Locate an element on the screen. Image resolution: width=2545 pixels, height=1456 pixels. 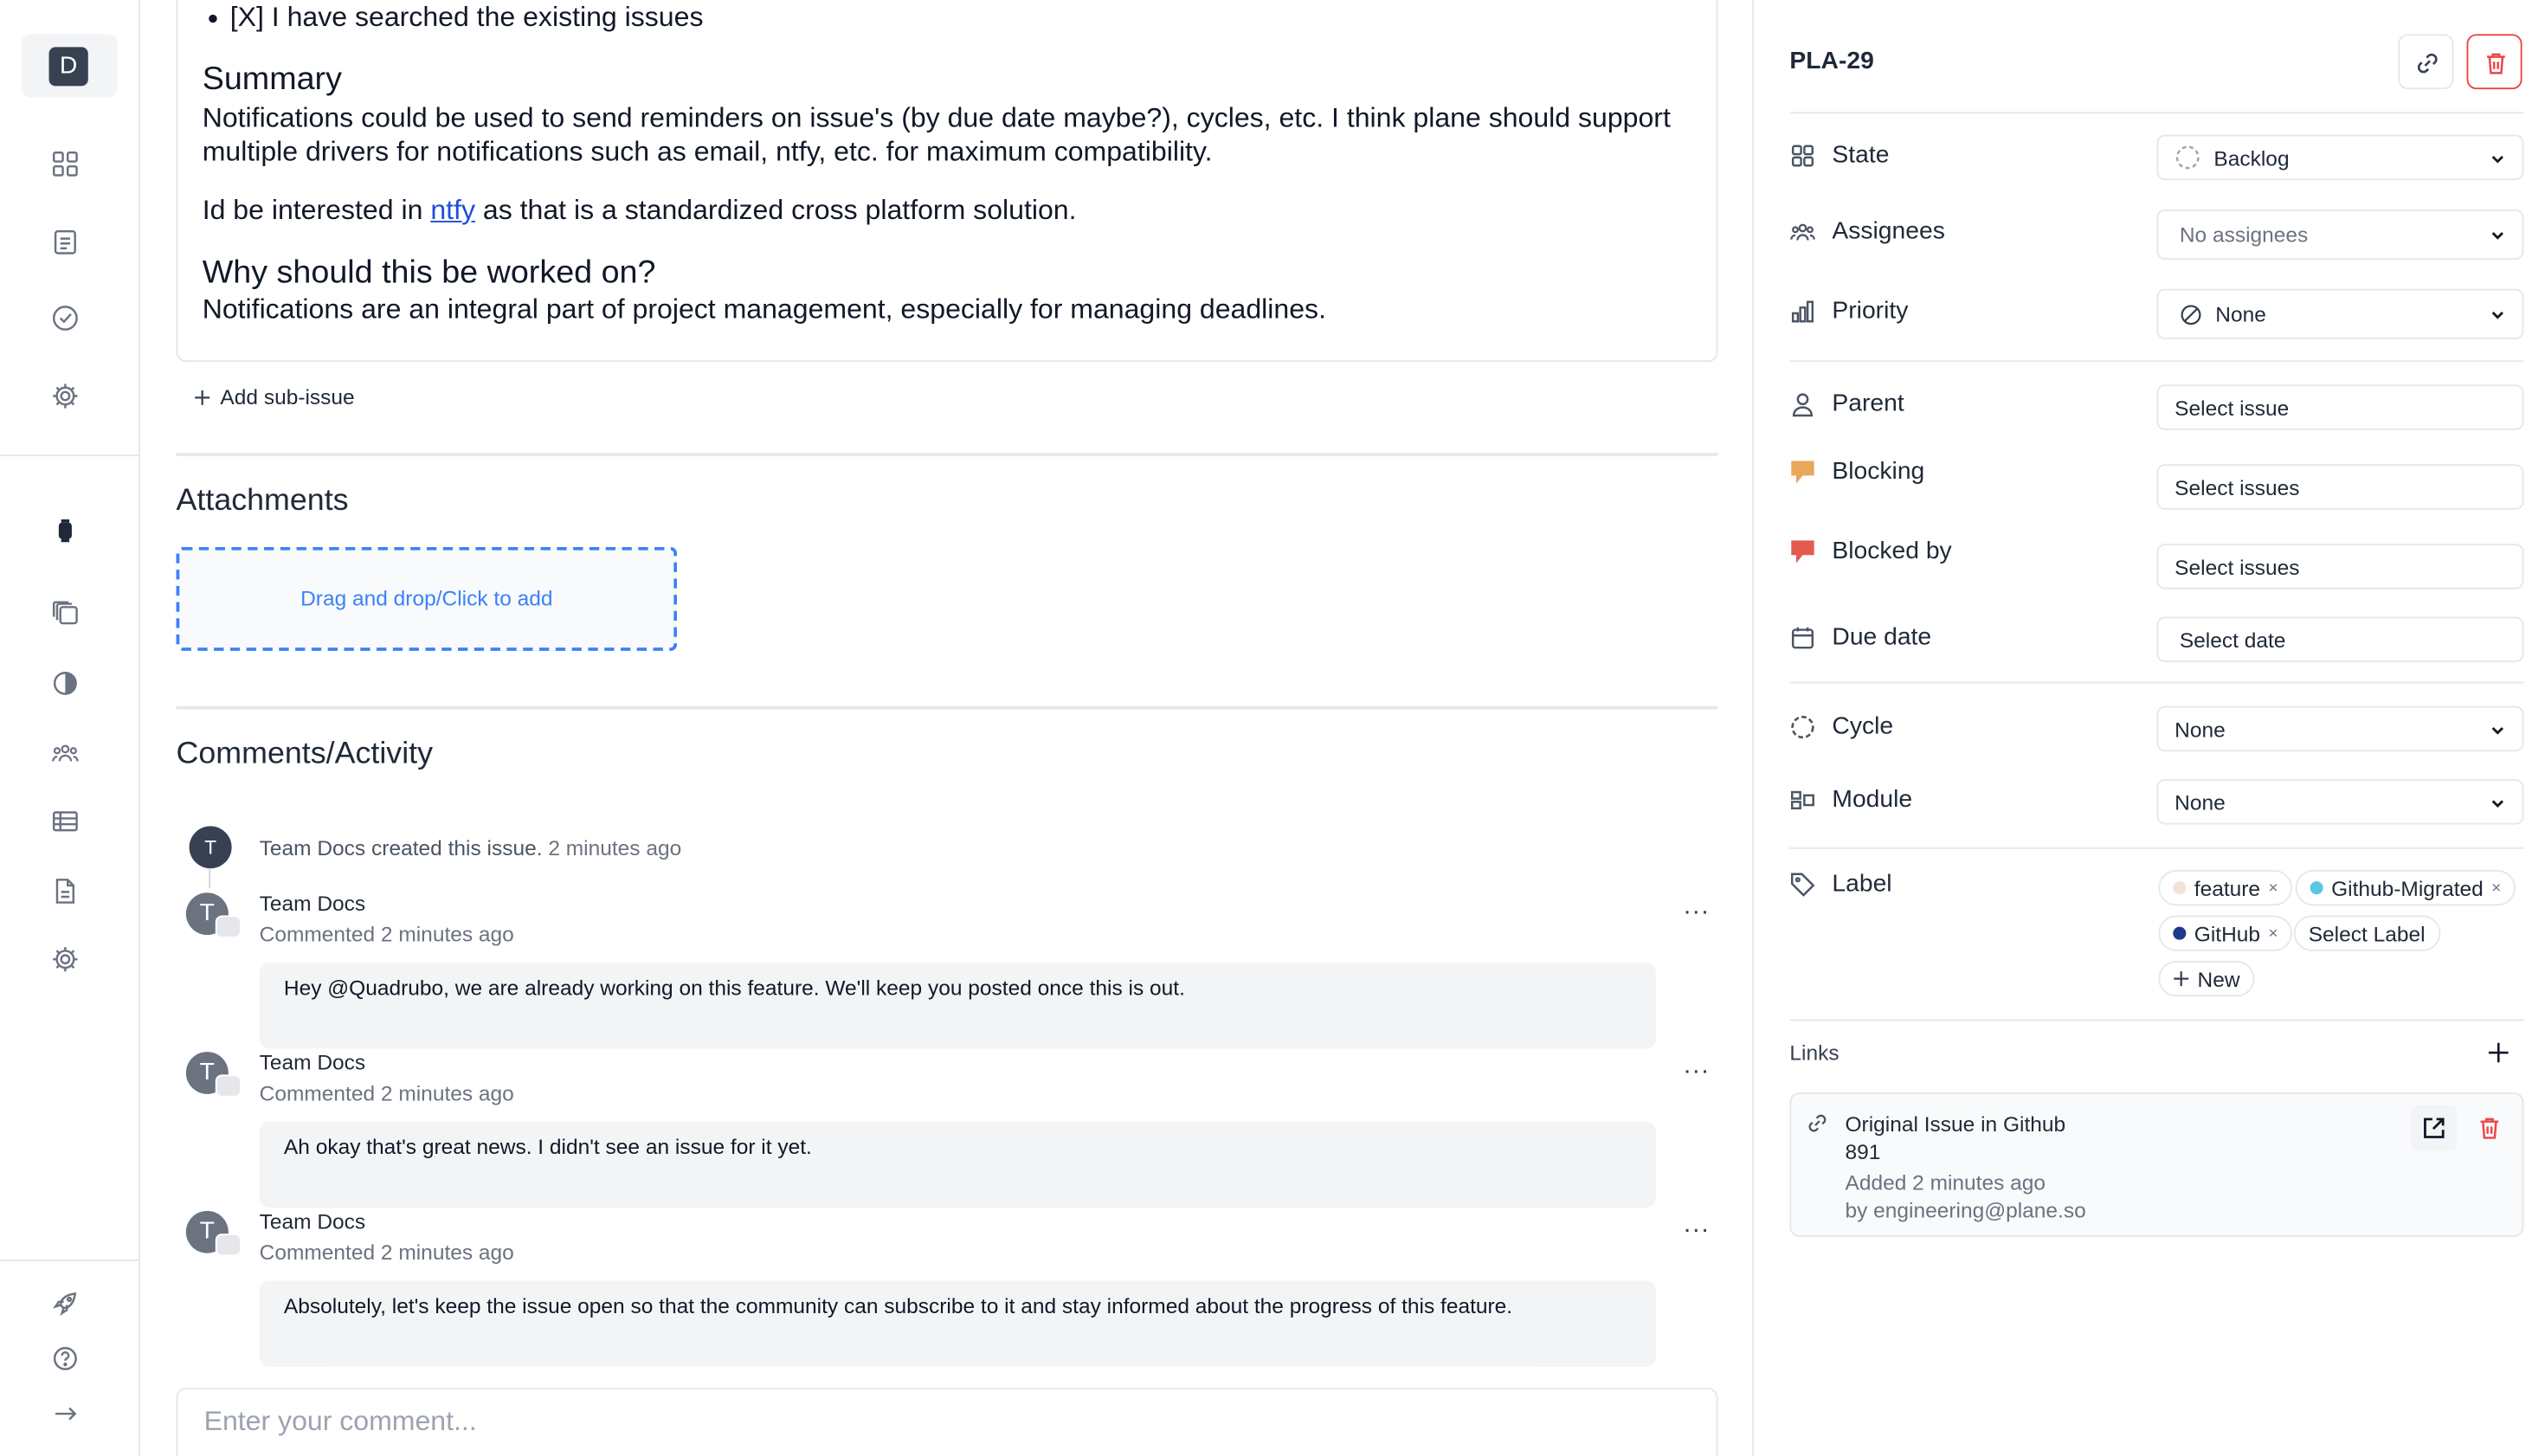
assignees-property: Assignees is located at coordinates (1867, 231).